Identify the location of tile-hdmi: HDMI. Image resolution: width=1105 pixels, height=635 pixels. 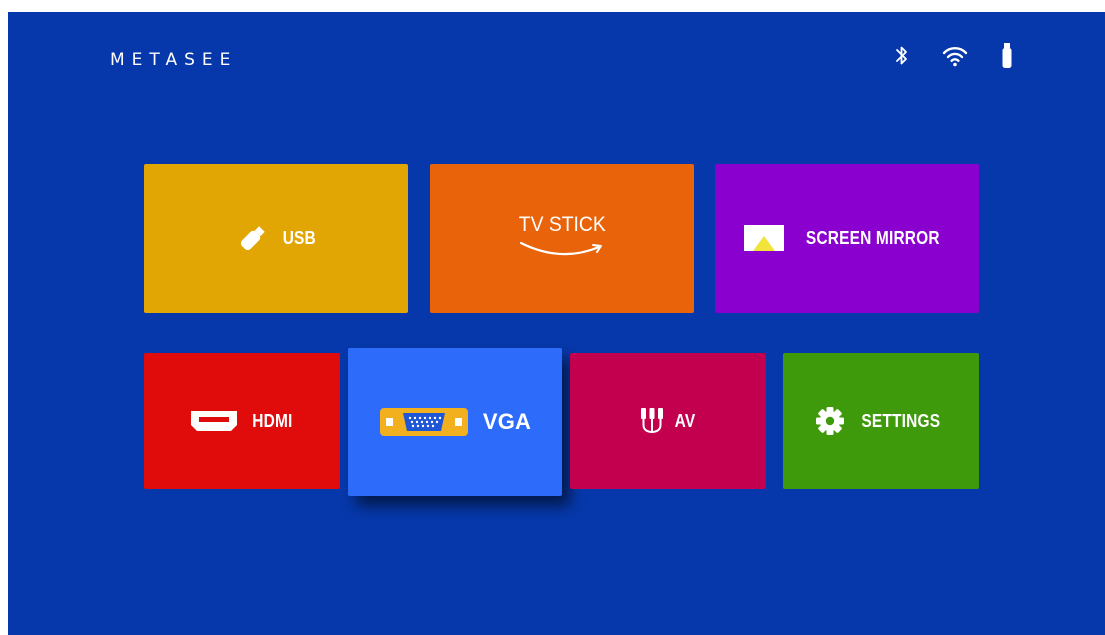
(242, 421).